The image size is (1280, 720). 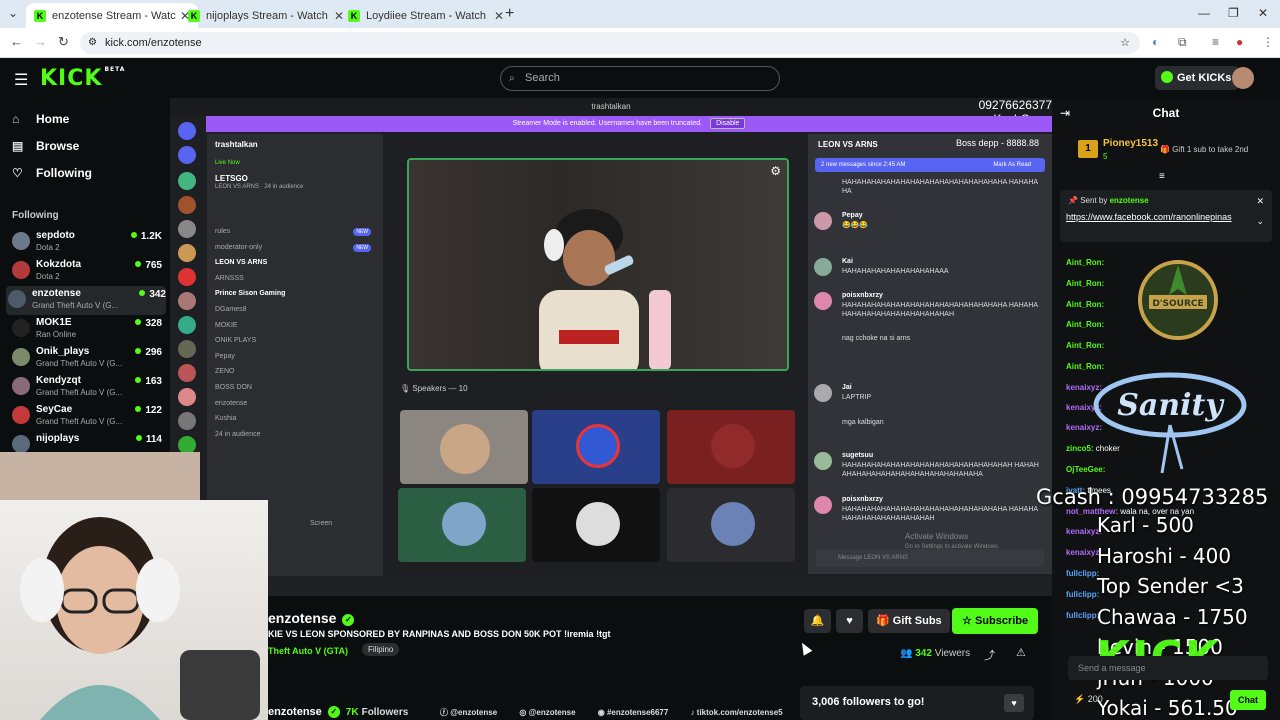 I want to click on channel-avatar, so click(x=21, y=328).